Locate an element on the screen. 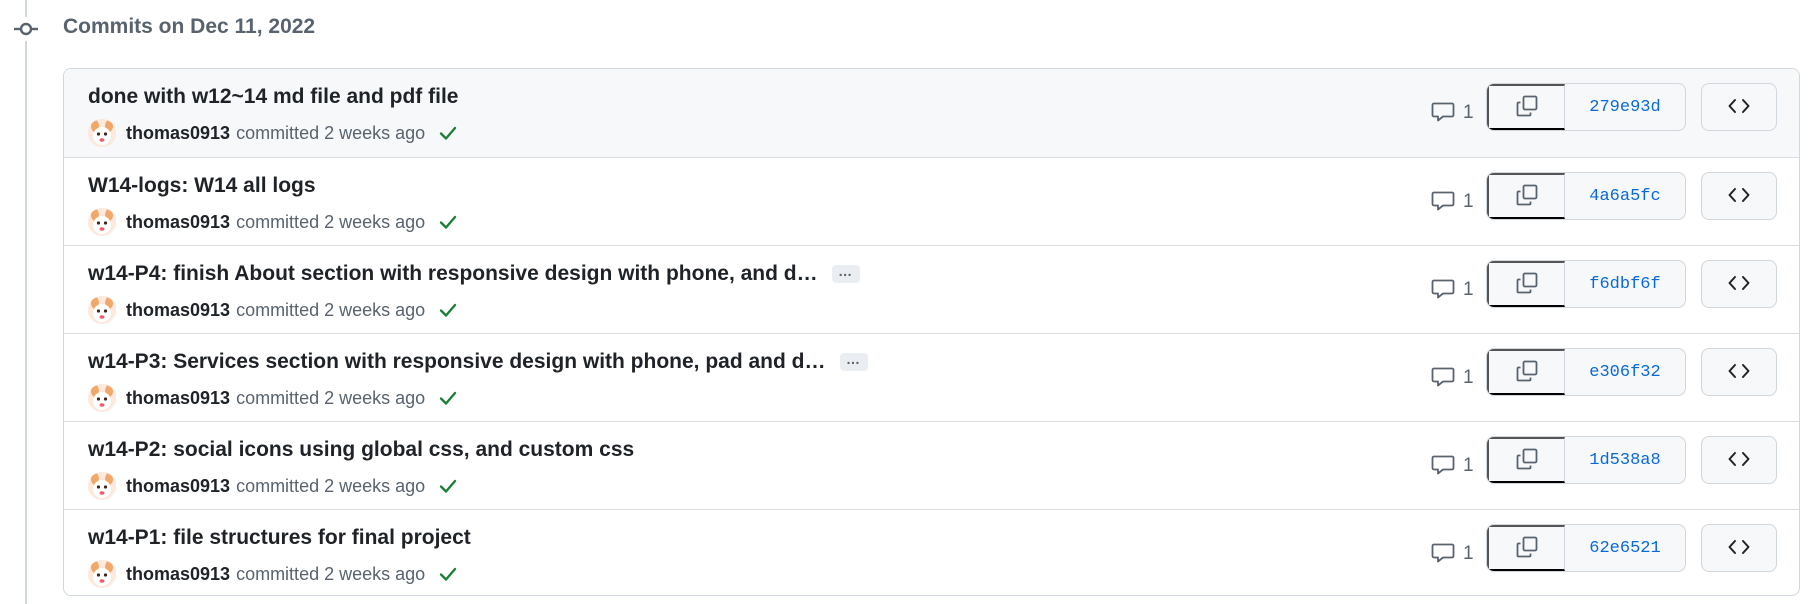 This screenshot has height=604, width=1816. commit-sha-link: 4a6a5fc is located at coordinates (1625, 196).